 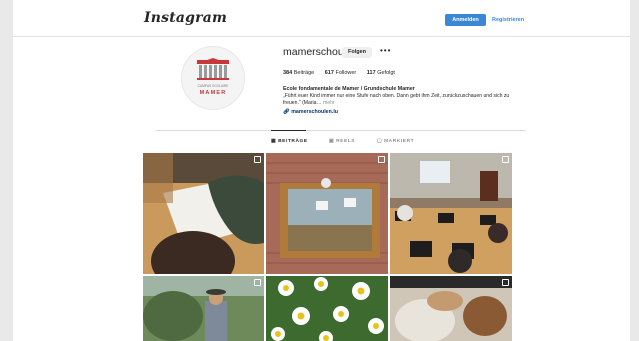 I want to click on top-navigation-bar: Instagram Anmelden Registrieren, so click(x=321, y=18).